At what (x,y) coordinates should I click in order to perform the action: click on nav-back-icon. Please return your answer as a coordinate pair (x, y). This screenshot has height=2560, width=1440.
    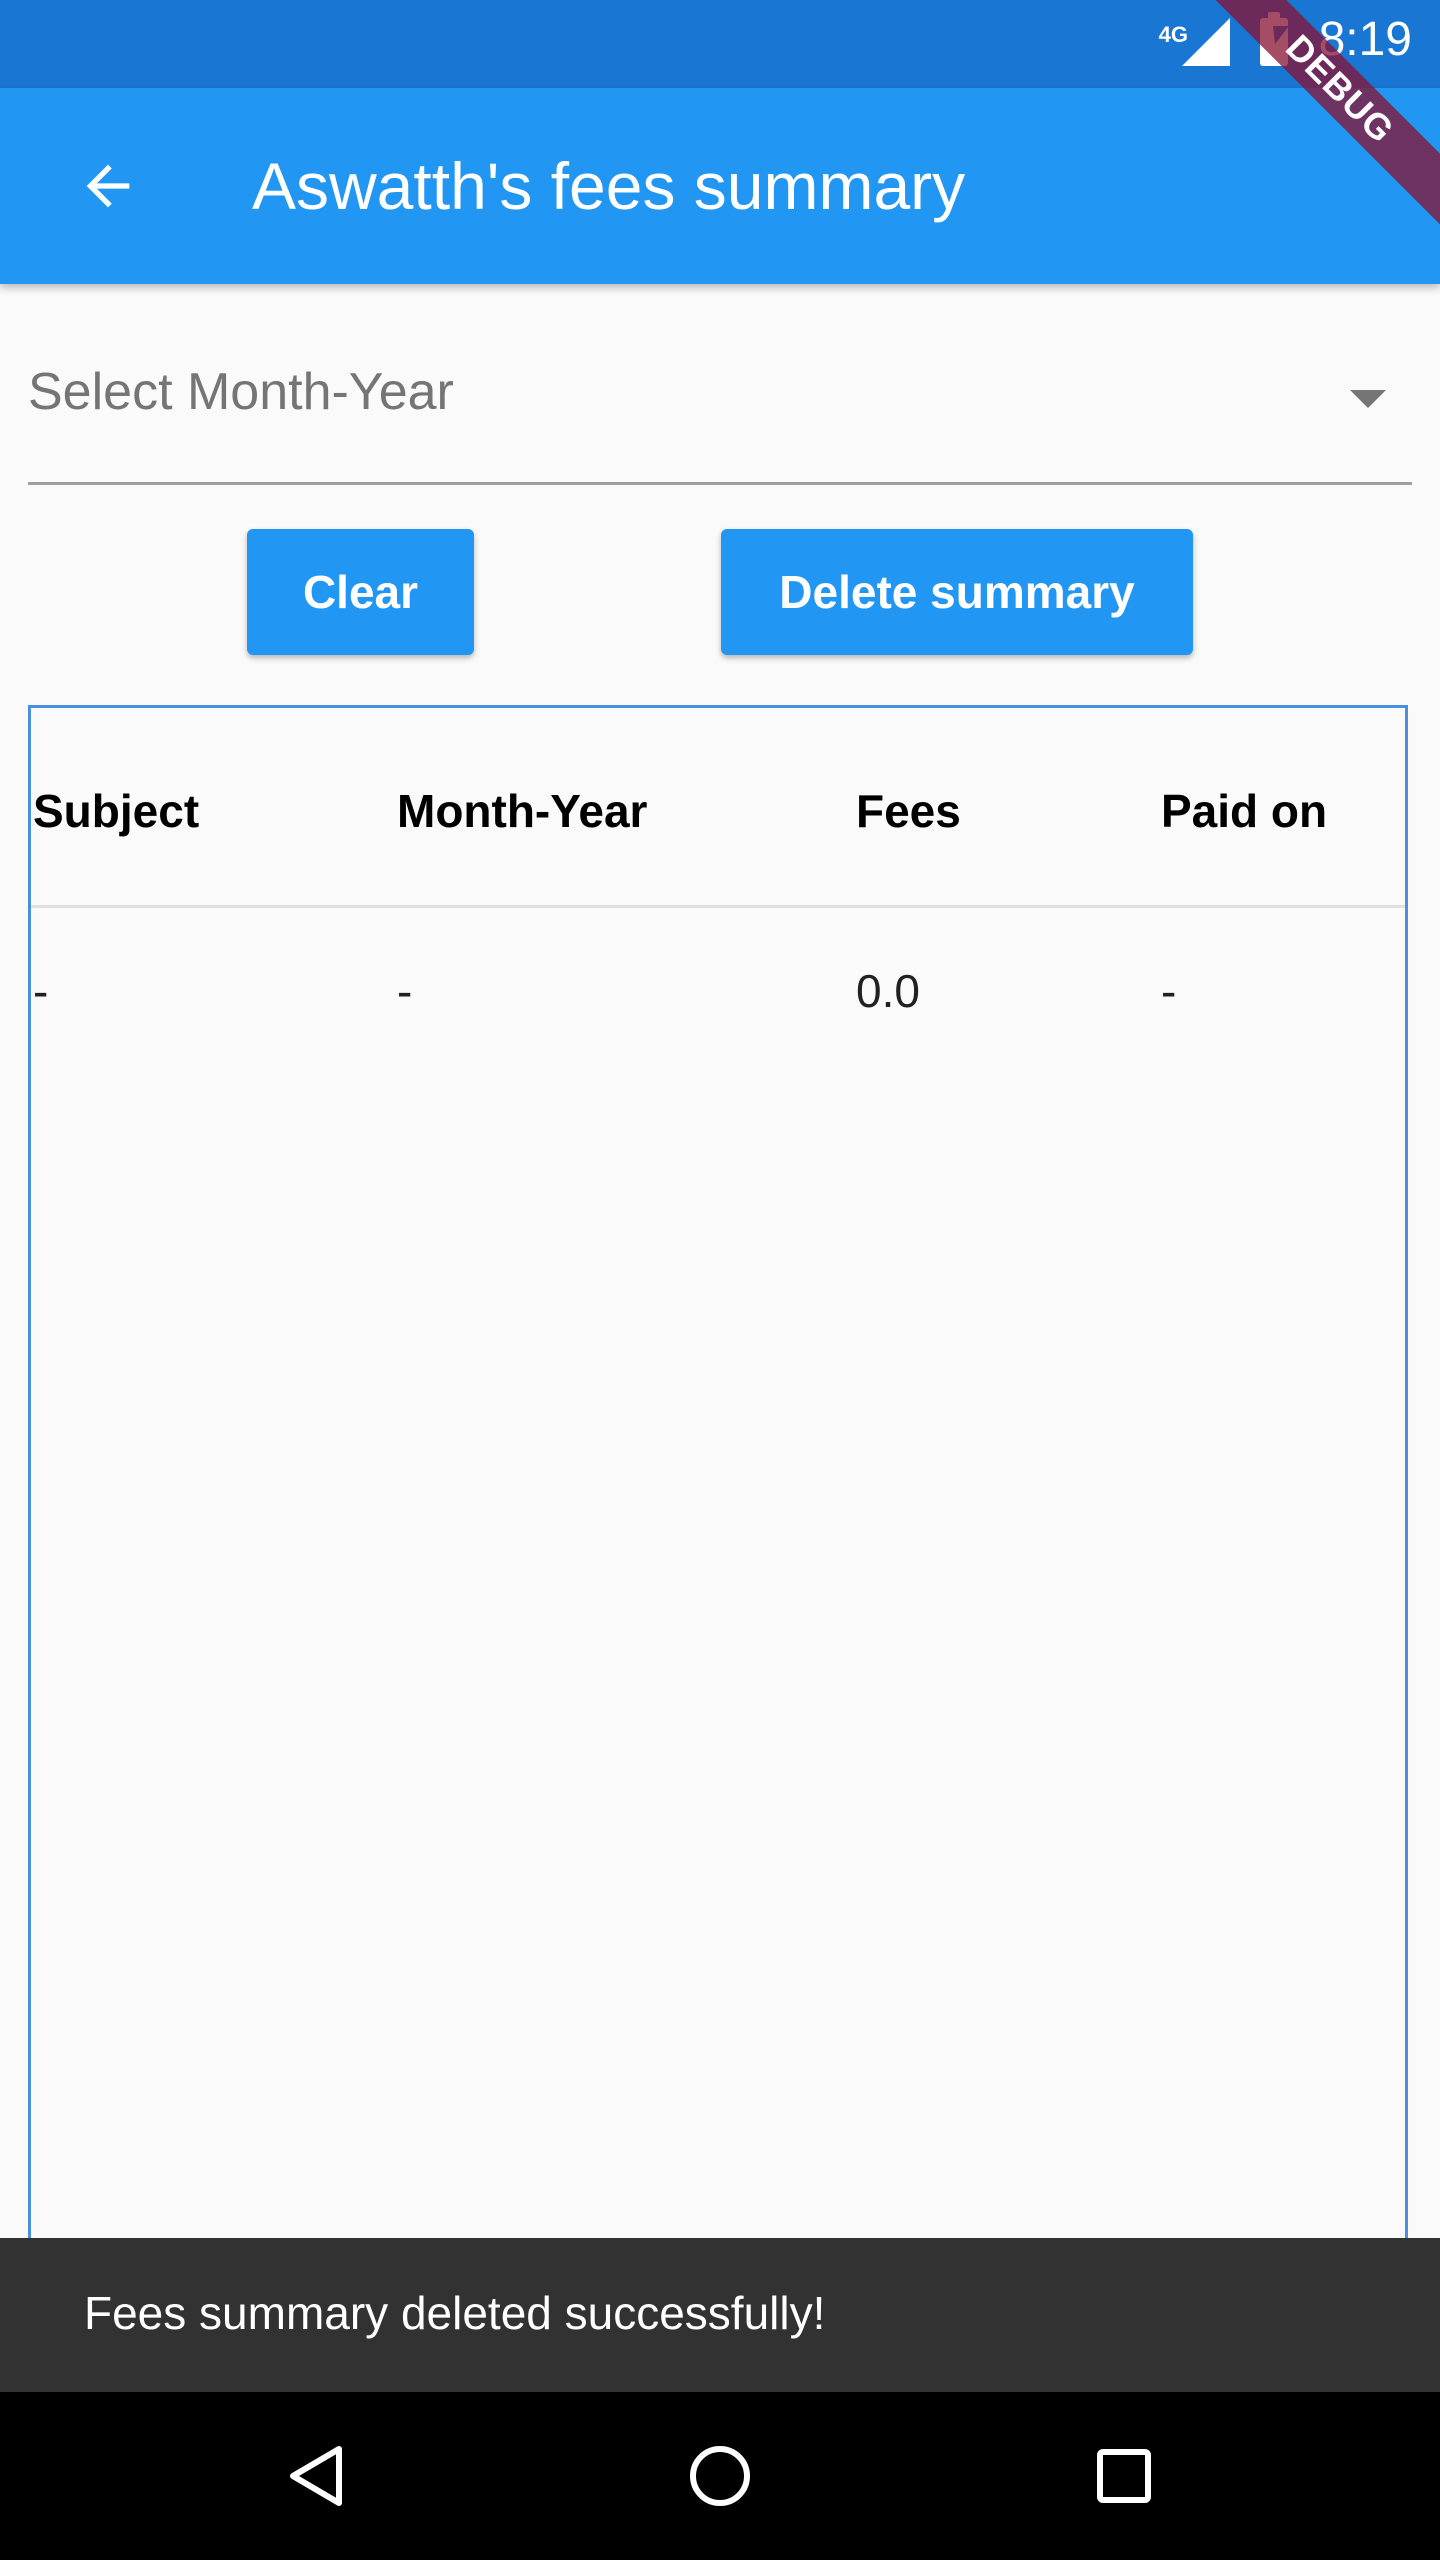
    Looking at the image, I should click on (316, 2476).